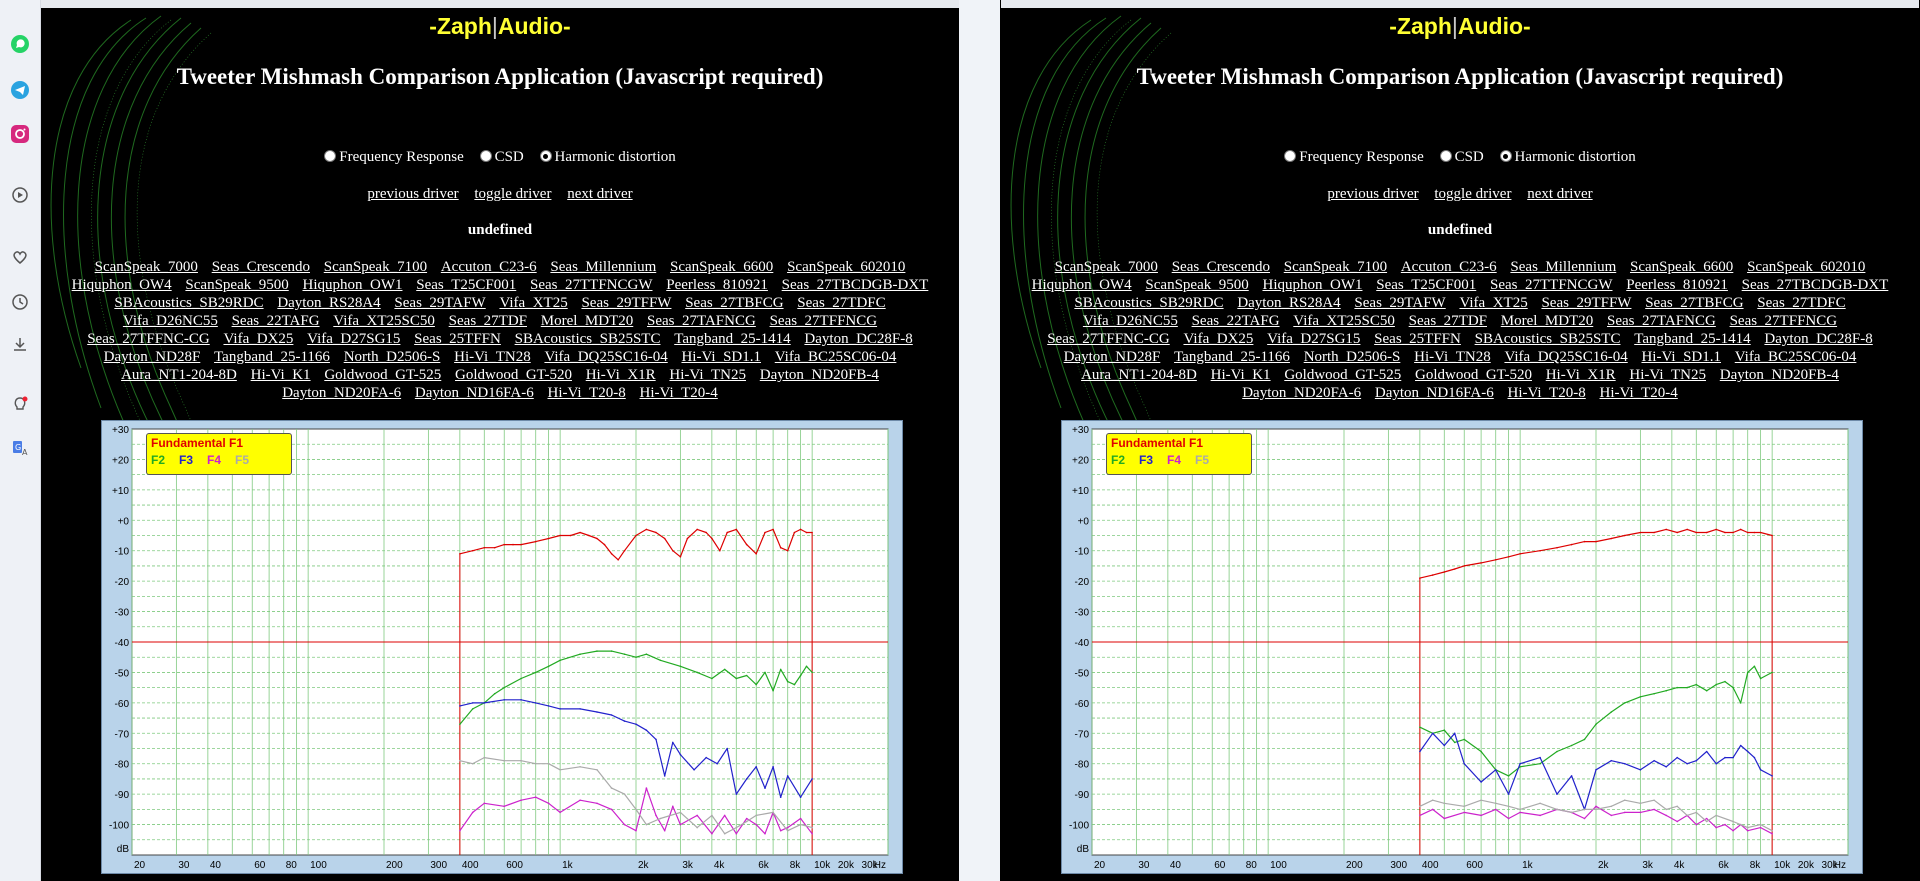 The image size is (1920, 881). What do you see at coordinates (412, 194) in the screenshot?
I see `previous-driver-link: previous driver` at bounding box center [412, 194].